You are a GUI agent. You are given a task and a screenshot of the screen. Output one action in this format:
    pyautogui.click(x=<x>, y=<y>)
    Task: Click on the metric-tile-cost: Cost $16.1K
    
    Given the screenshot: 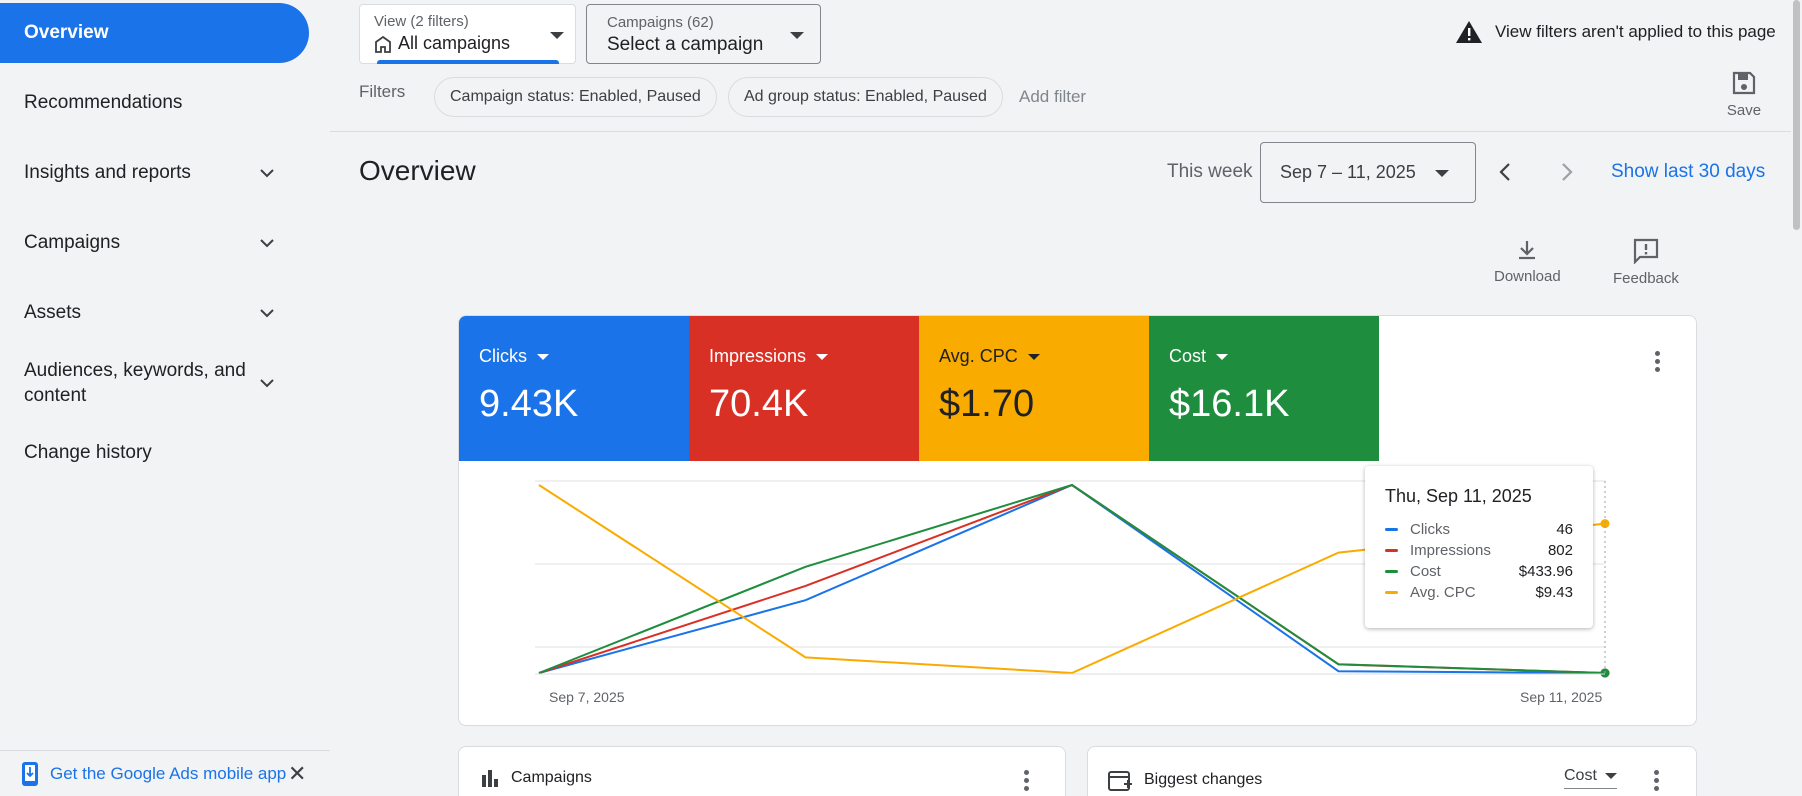 What is the action you would take?
    pyautogui.click(x=1264, y=388)
    